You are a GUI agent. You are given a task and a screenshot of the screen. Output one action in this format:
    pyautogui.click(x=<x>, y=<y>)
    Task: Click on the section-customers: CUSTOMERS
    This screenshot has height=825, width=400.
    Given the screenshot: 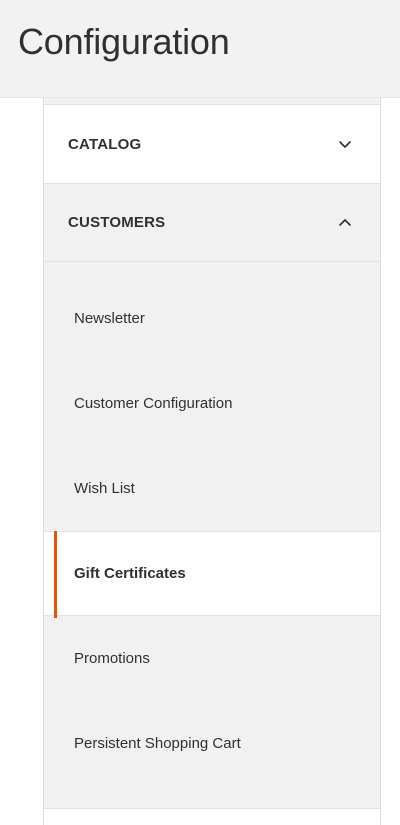 What is the action you would take?
    pyautogui.click(x=212, y=223)
    